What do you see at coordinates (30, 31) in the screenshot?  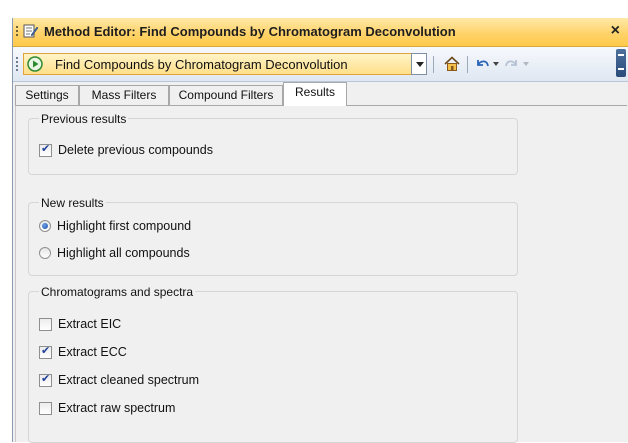 I see `edit-document-icon` at bounding box center [30, 31].